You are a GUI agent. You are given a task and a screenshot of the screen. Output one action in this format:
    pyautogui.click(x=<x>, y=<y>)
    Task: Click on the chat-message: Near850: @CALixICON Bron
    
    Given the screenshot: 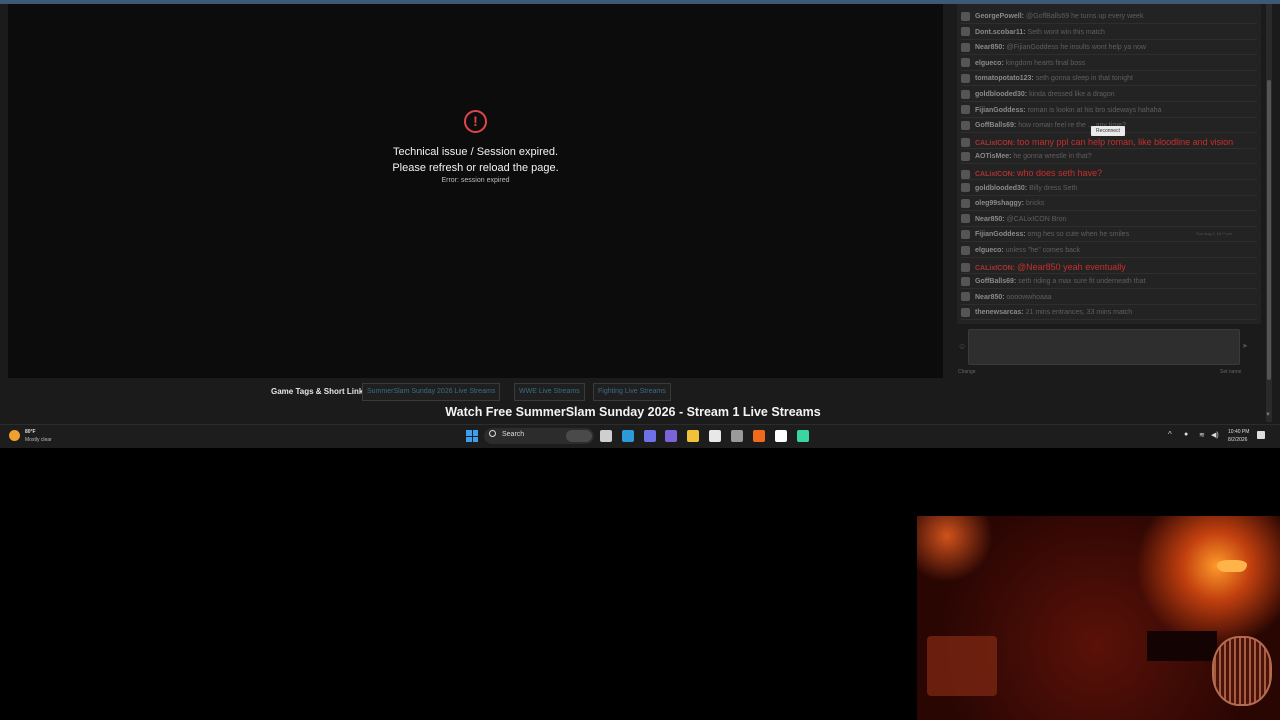 What is the action you would take?
    pyautogui.click(x=1109, y=220)
    